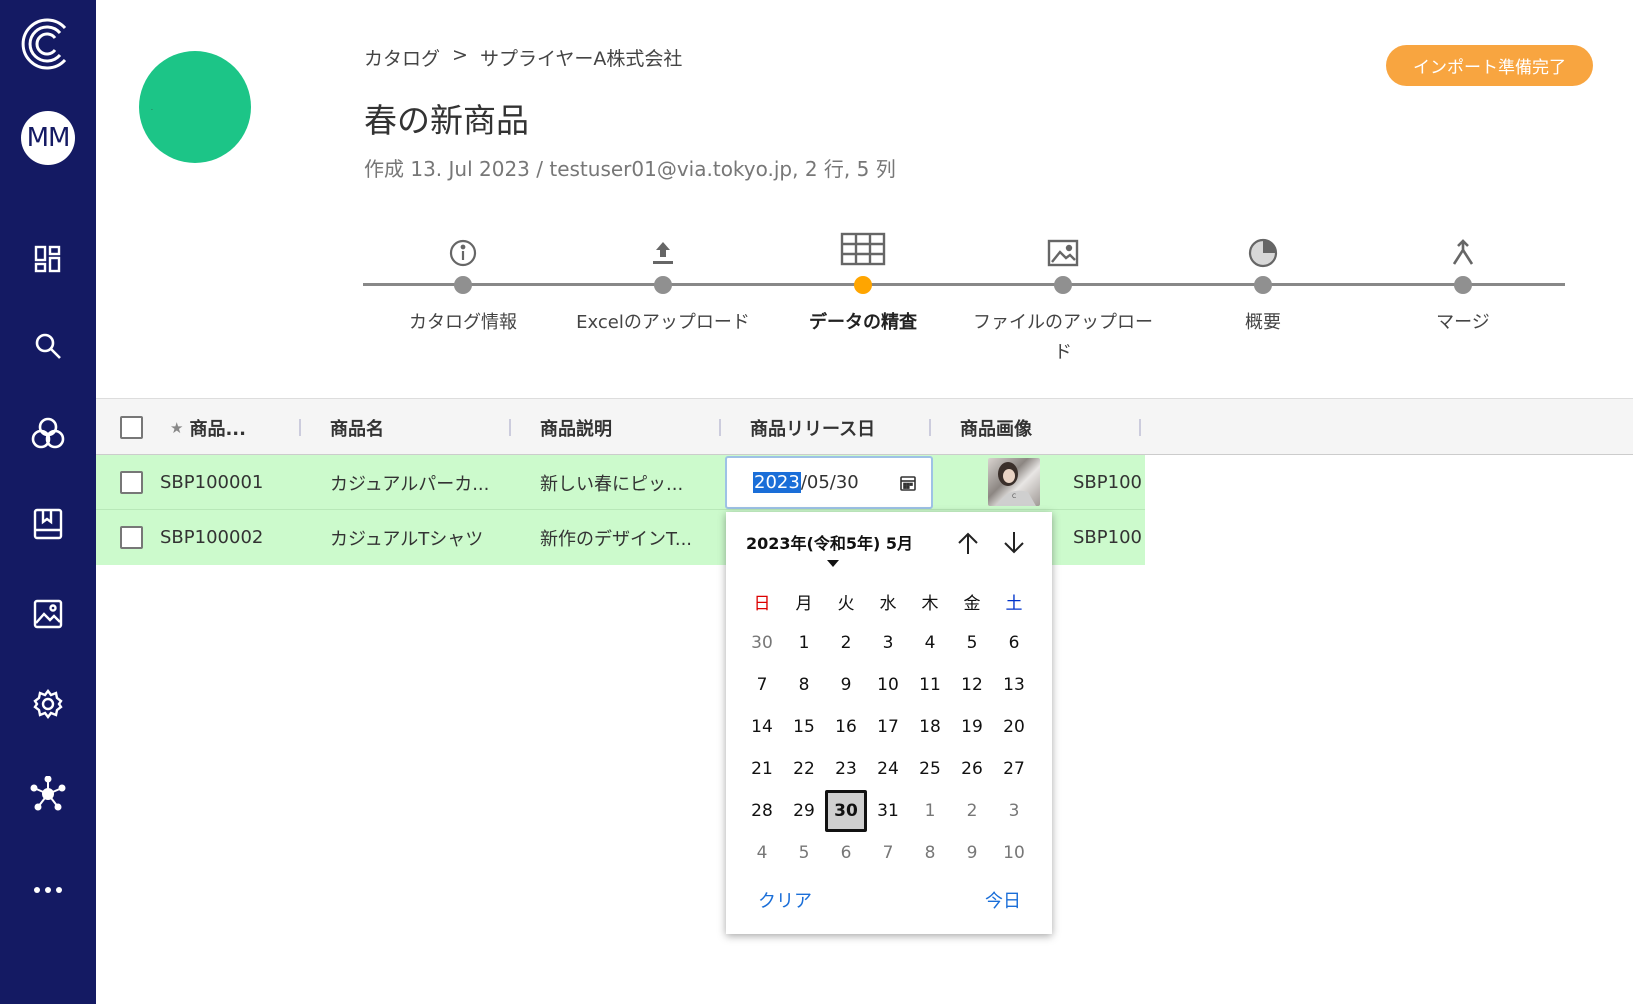 This screenshot has width=1633, height=1004. Describe the element at coordinates (829, 542) in the screenshot. I see `calendar-month-title: 2023年(令和5年) 5月` at that location.